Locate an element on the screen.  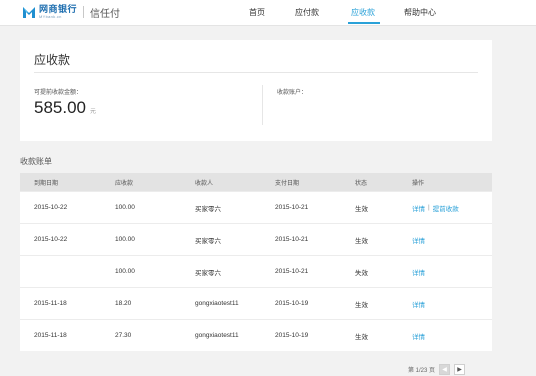
amount: 27.30 is located at coordinates (123, 335).